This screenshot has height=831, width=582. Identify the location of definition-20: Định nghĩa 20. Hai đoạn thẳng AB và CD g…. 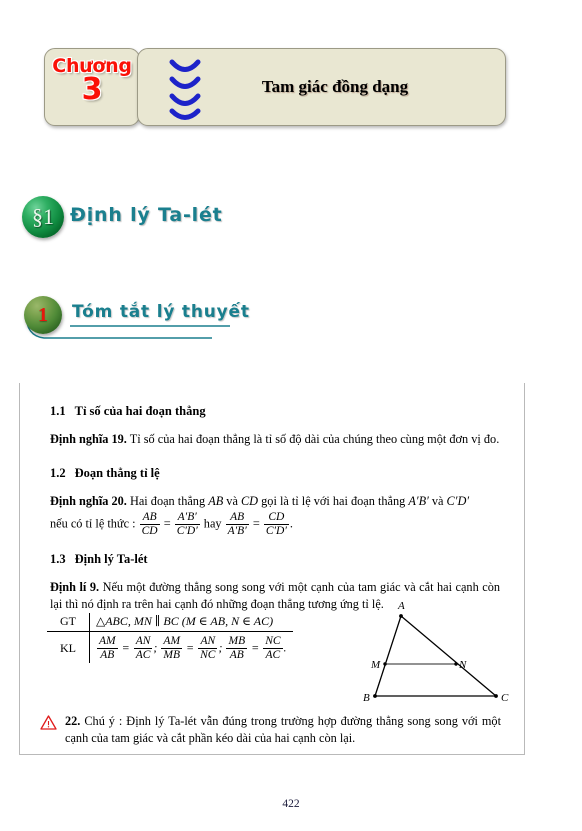
(275, 501).